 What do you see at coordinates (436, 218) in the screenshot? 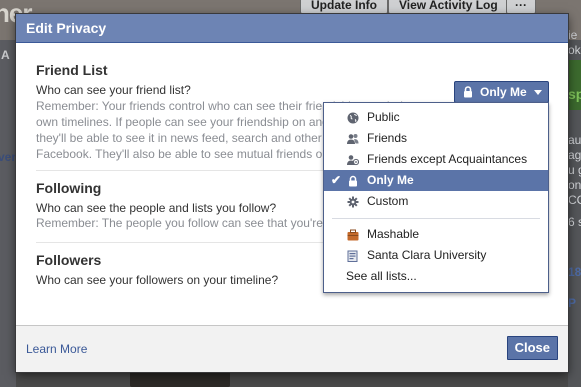
I see `menu-separator` at bounding box center [436, 218].